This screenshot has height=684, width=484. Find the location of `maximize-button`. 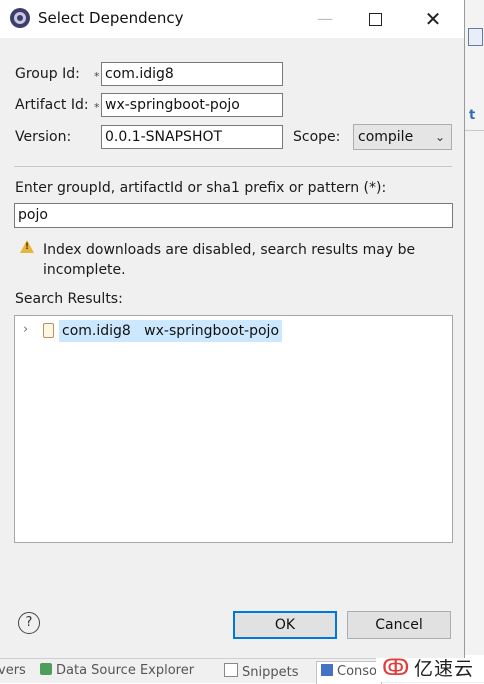

maximize-button is located at coordinates (375, 19).